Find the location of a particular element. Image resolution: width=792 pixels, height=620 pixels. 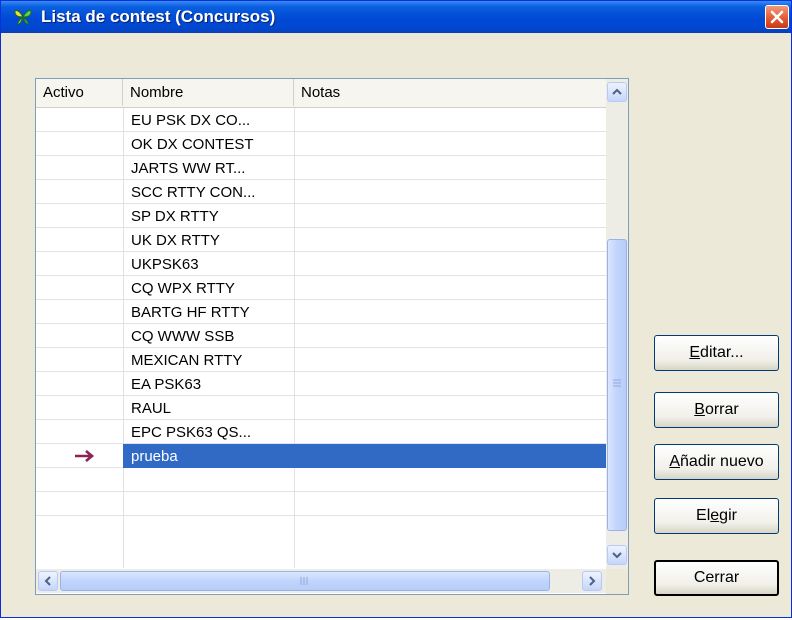

table-row: UK DX RTTY is located at coordinates (321, 240).